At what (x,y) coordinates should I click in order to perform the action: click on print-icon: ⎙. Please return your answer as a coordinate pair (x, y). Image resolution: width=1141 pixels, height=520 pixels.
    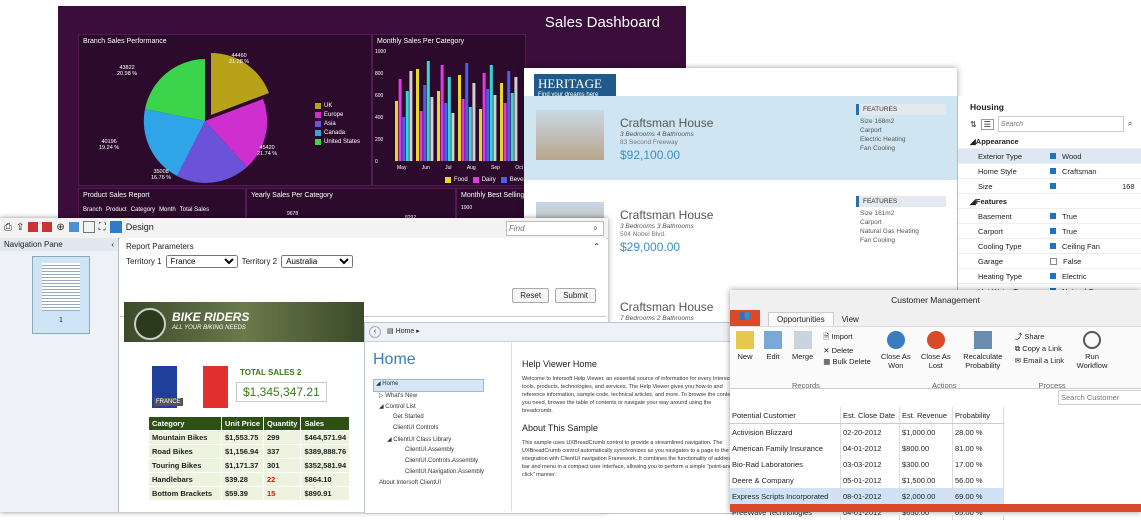
    Looking at the image, I should click on (8, 227).